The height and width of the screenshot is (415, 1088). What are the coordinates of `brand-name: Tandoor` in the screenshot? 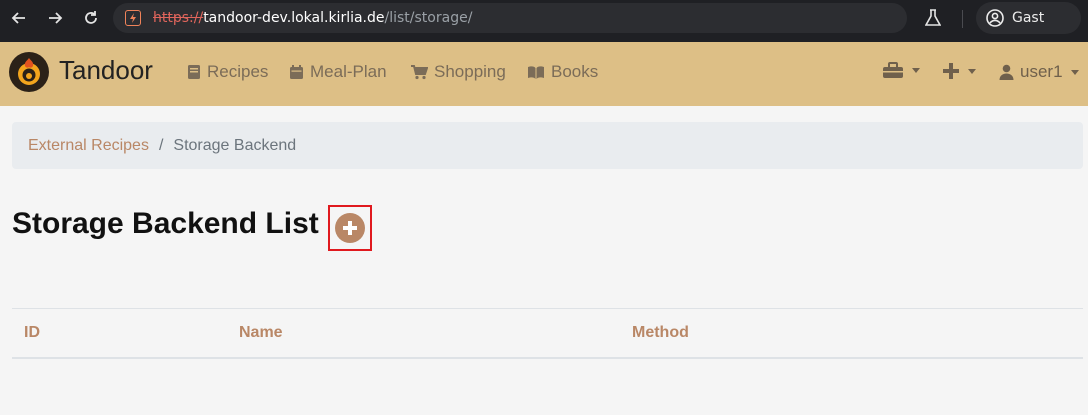 It's located at (106, 70).